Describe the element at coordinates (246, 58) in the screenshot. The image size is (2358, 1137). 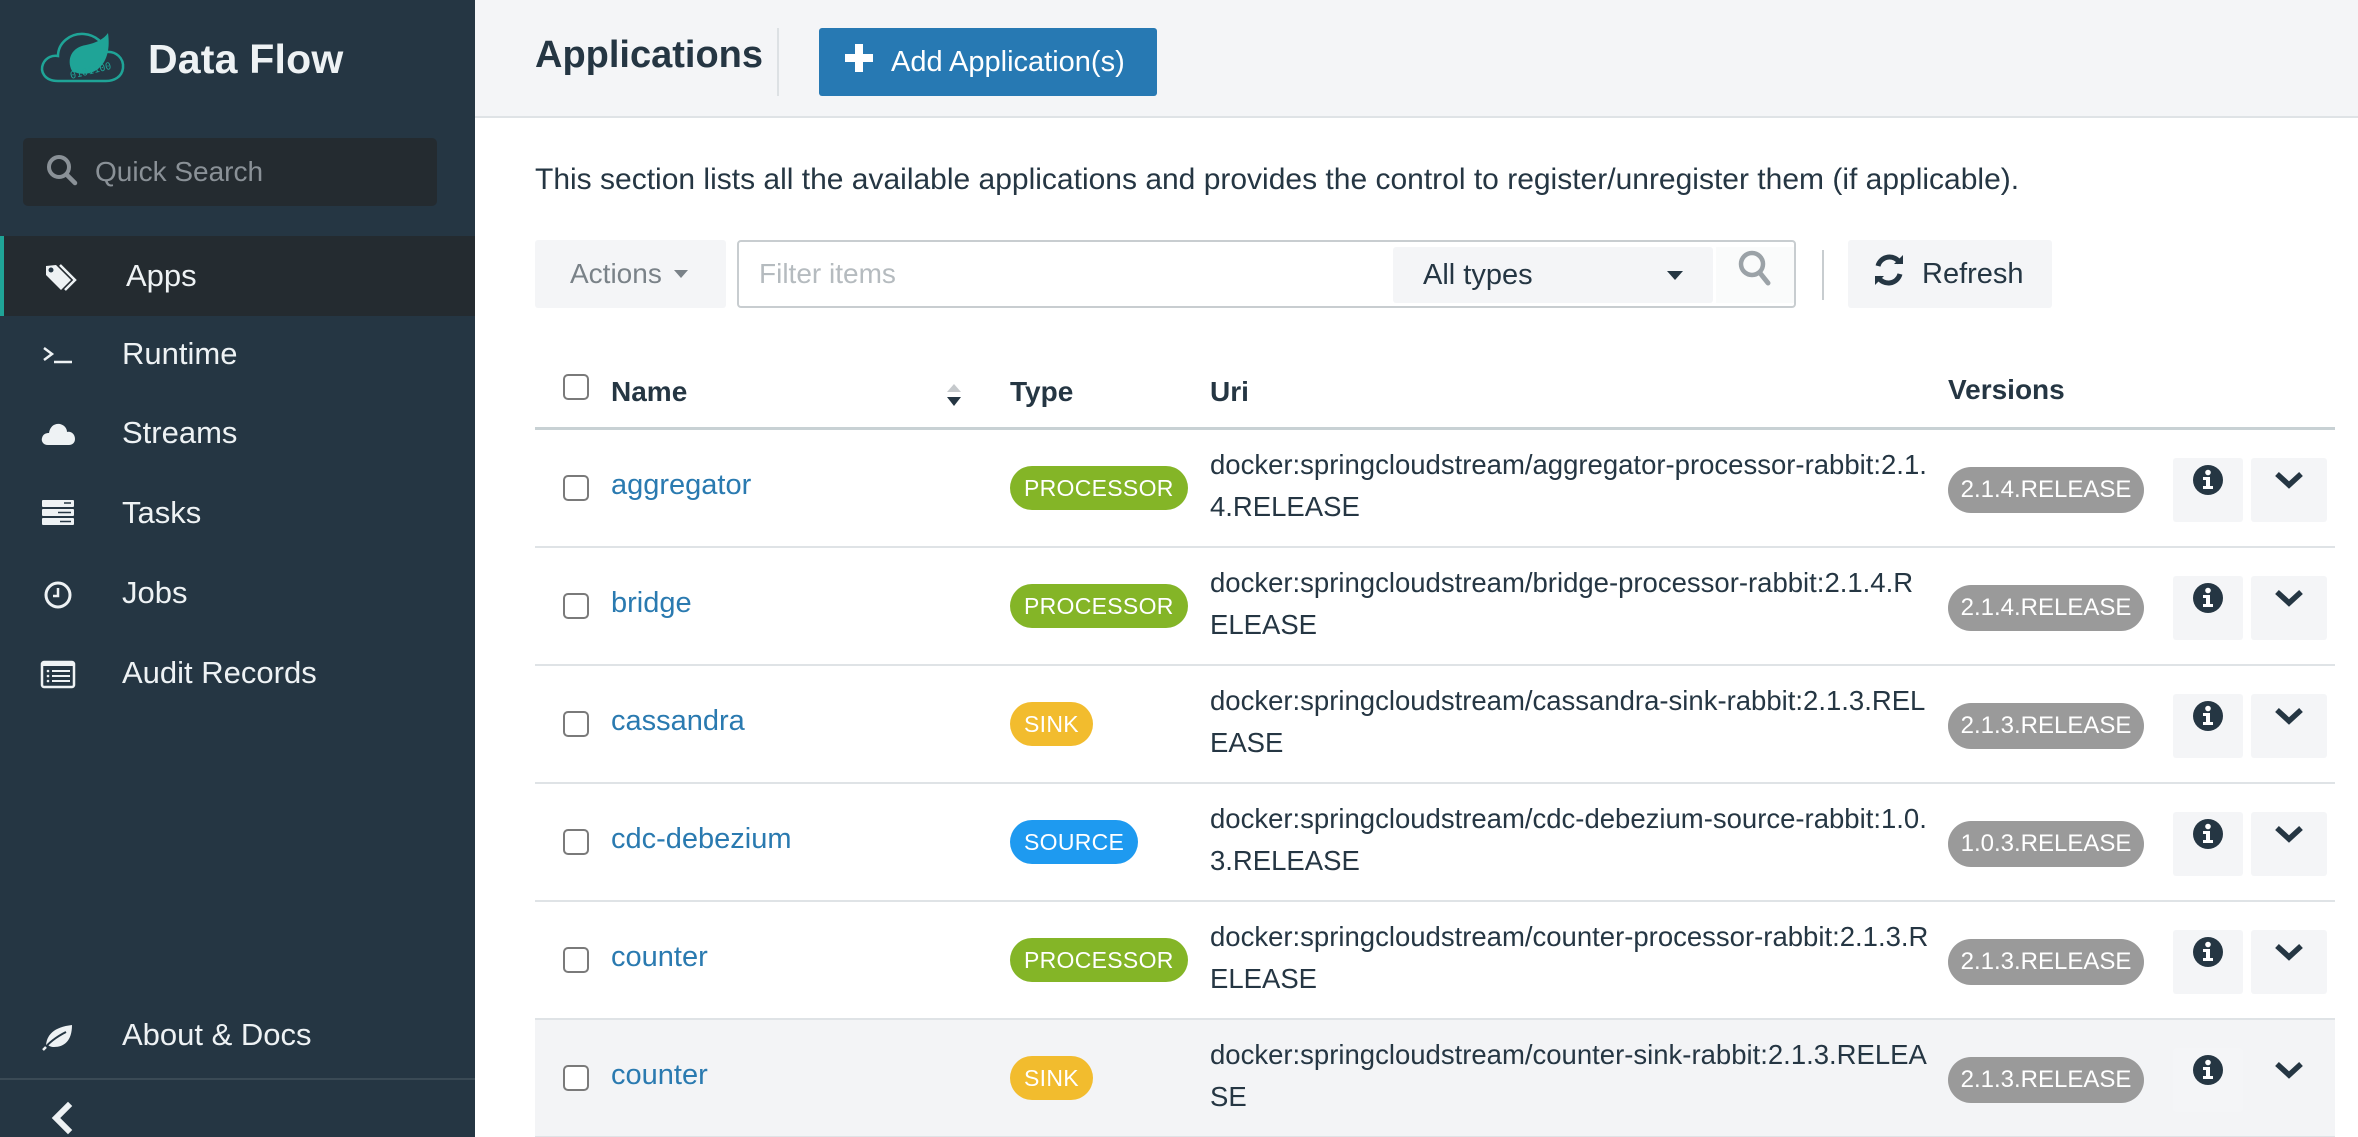
I see `brand-title: Data Flow` at that location.